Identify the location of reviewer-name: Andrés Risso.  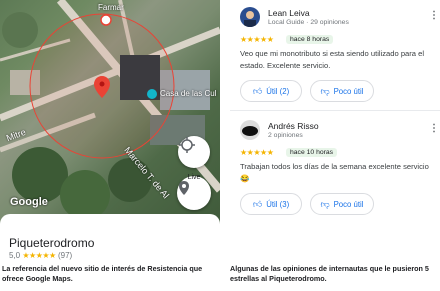
(293, 126).